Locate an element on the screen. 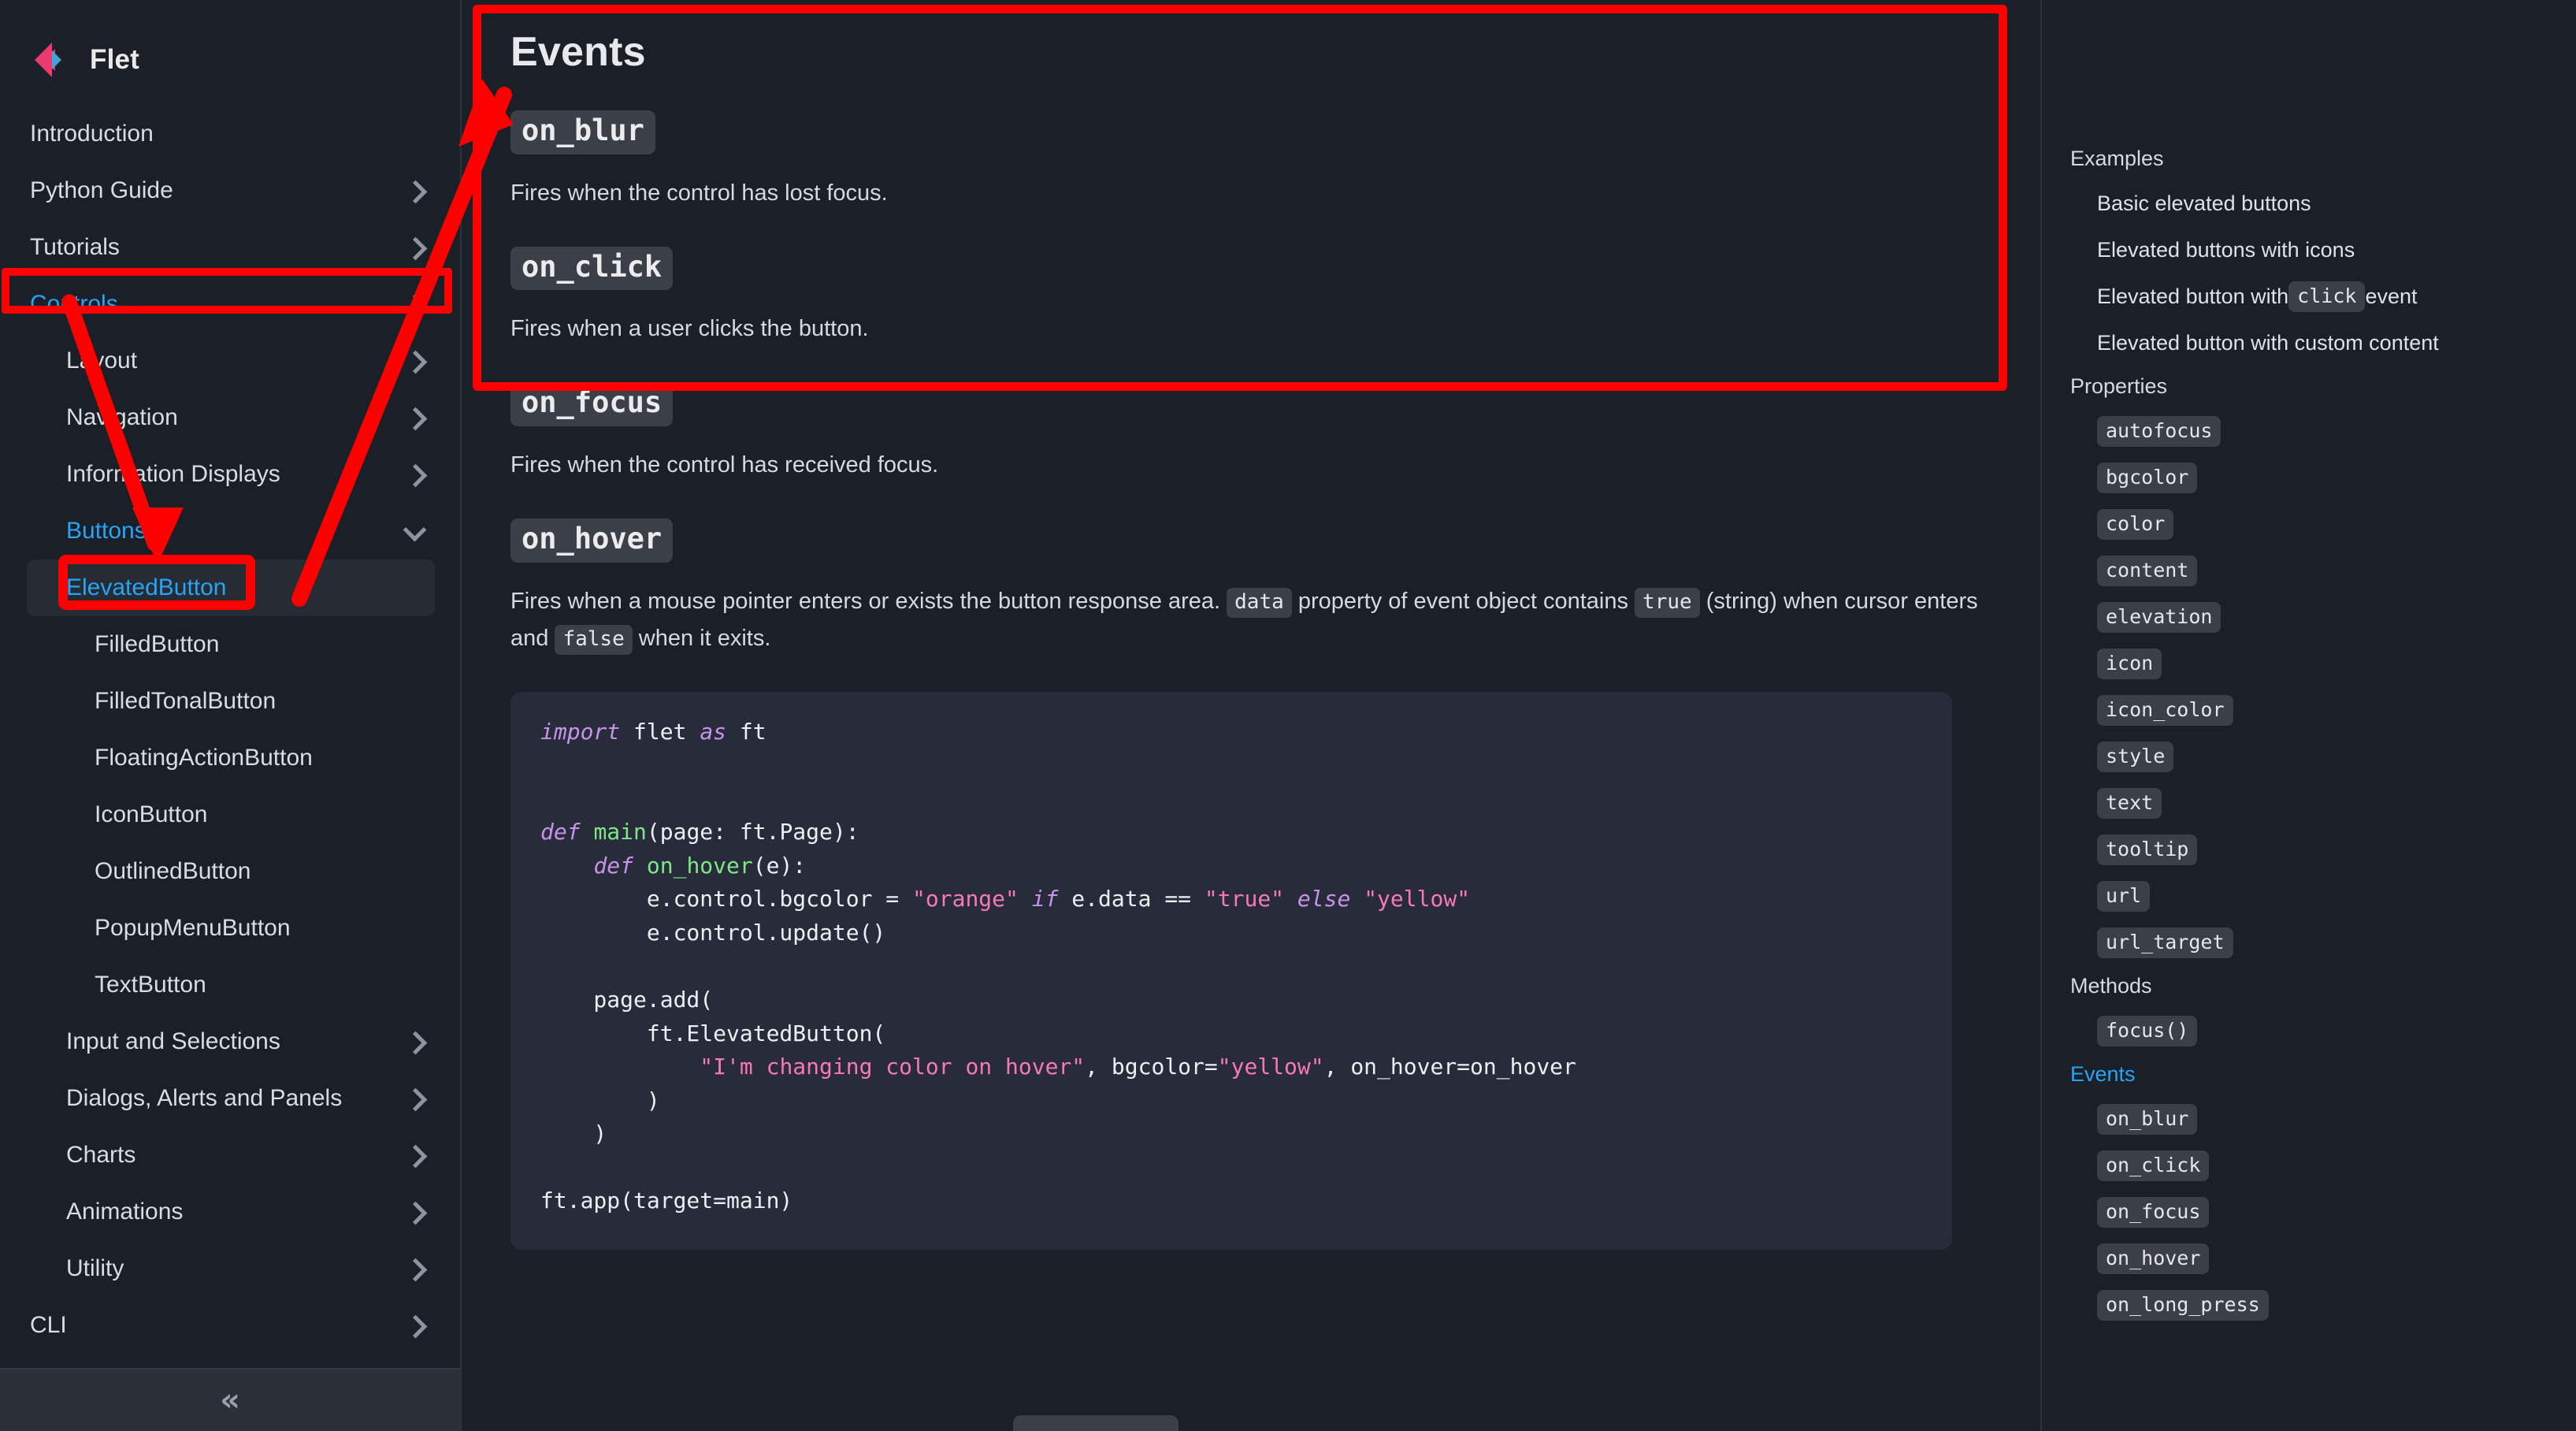  controls-to-buttons-arrow is located at coordinates (122, 429).